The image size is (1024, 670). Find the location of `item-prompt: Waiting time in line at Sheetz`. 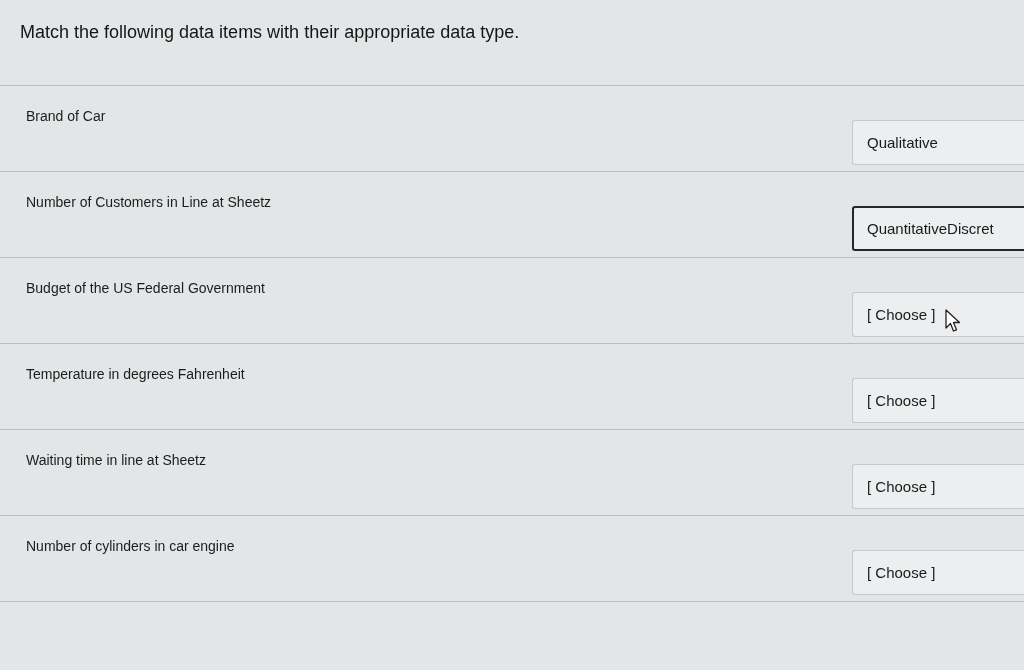

item-prompt: Waiting time in line at Sheetz is located at coordinates (116, 460).